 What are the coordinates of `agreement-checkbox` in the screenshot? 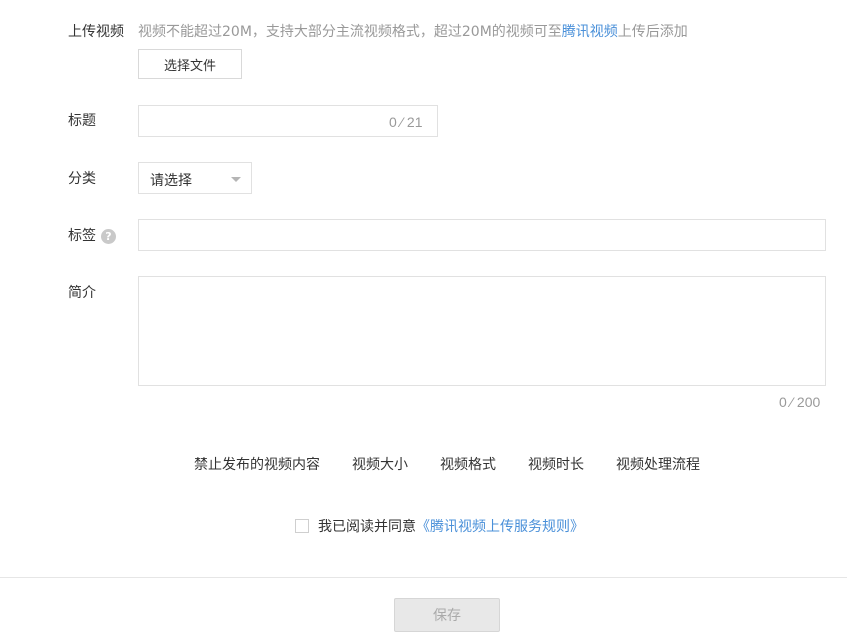 It's located at (302, 526).